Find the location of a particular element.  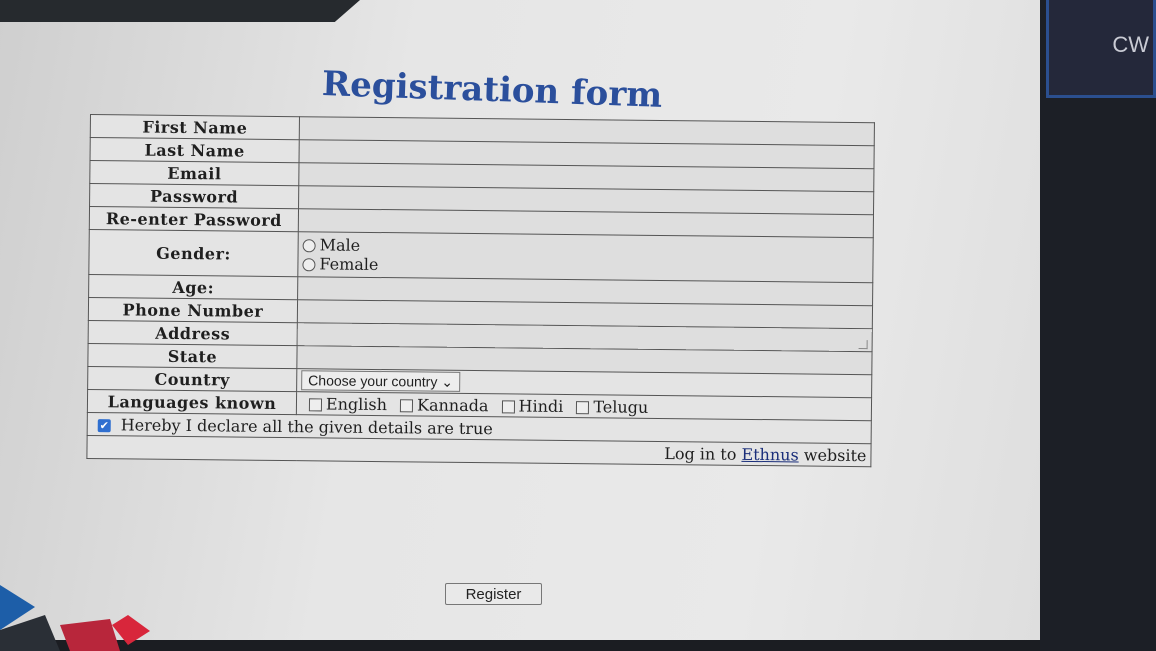

logo-corner-decoration is located at coordinates (75, 618).